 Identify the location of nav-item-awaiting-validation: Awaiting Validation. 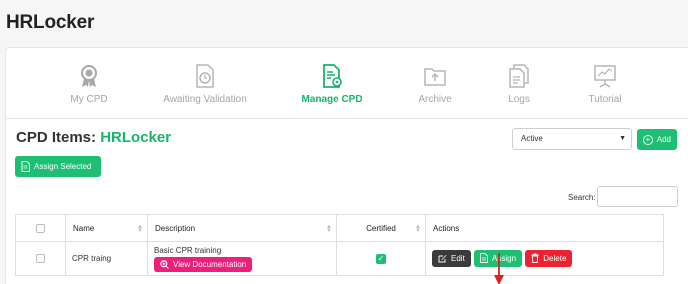
(205, 84).